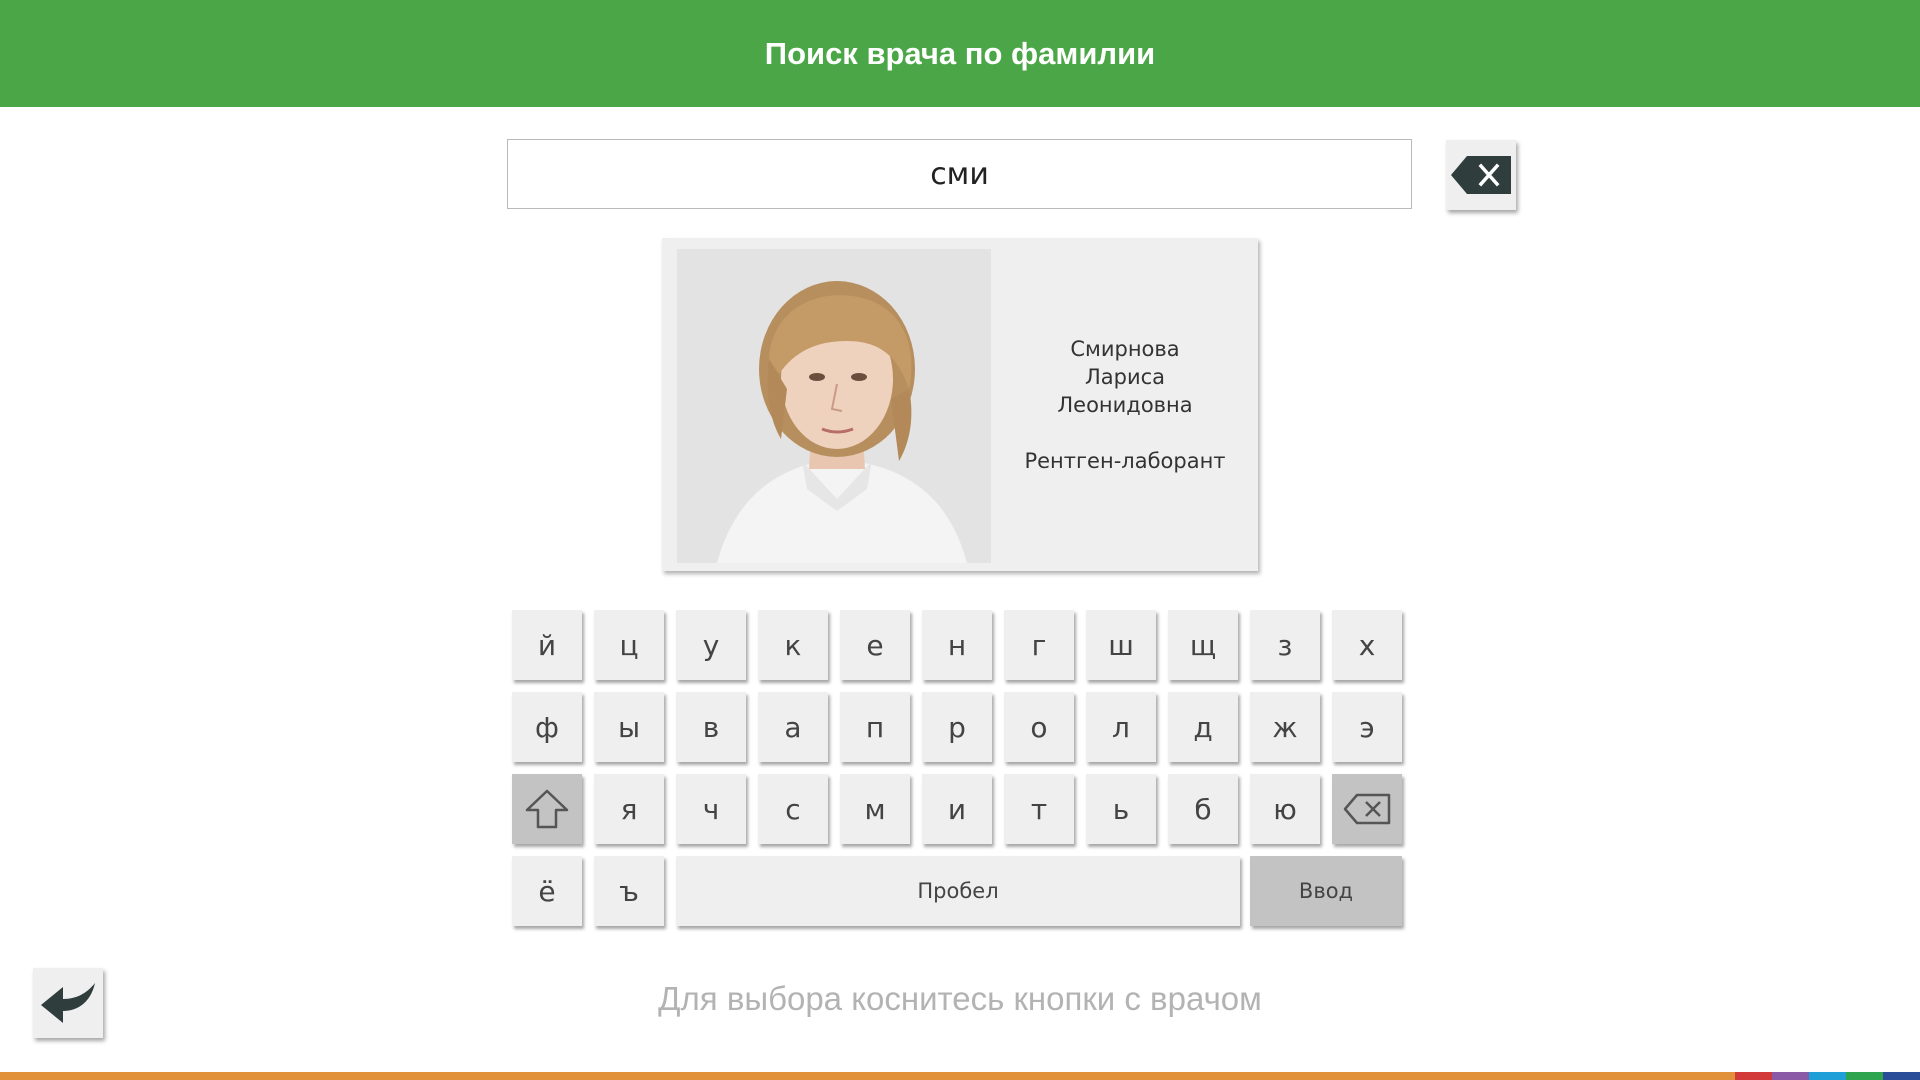 This screenshot has height=1080, width=1920. Describe the element at coordinates (1285, 727) in the screenshot. I see `key: ж` at that location.